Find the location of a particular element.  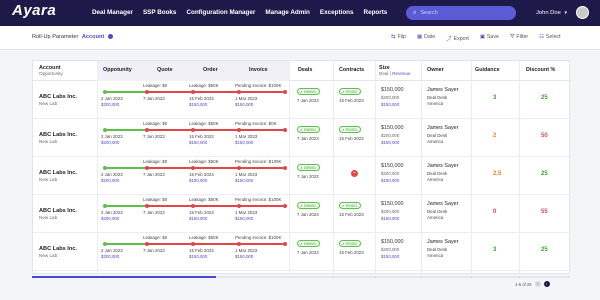

chevron-down-icon is located at coordinates (110, 37).